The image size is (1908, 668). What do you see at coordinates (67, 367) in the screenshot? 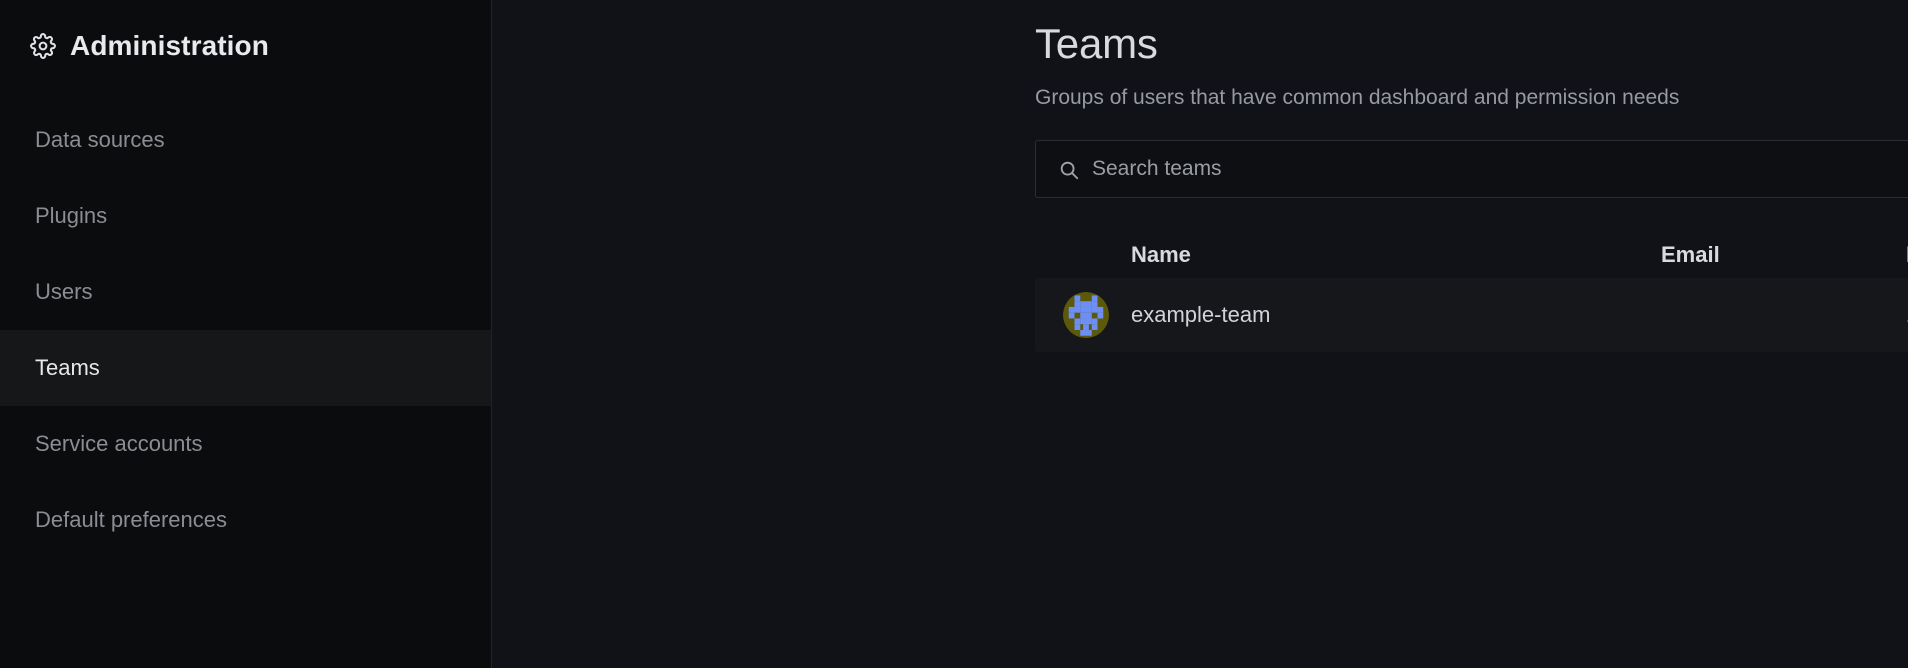
I see `sidebar-item-label: Teams` at bounding box center [67, 367].